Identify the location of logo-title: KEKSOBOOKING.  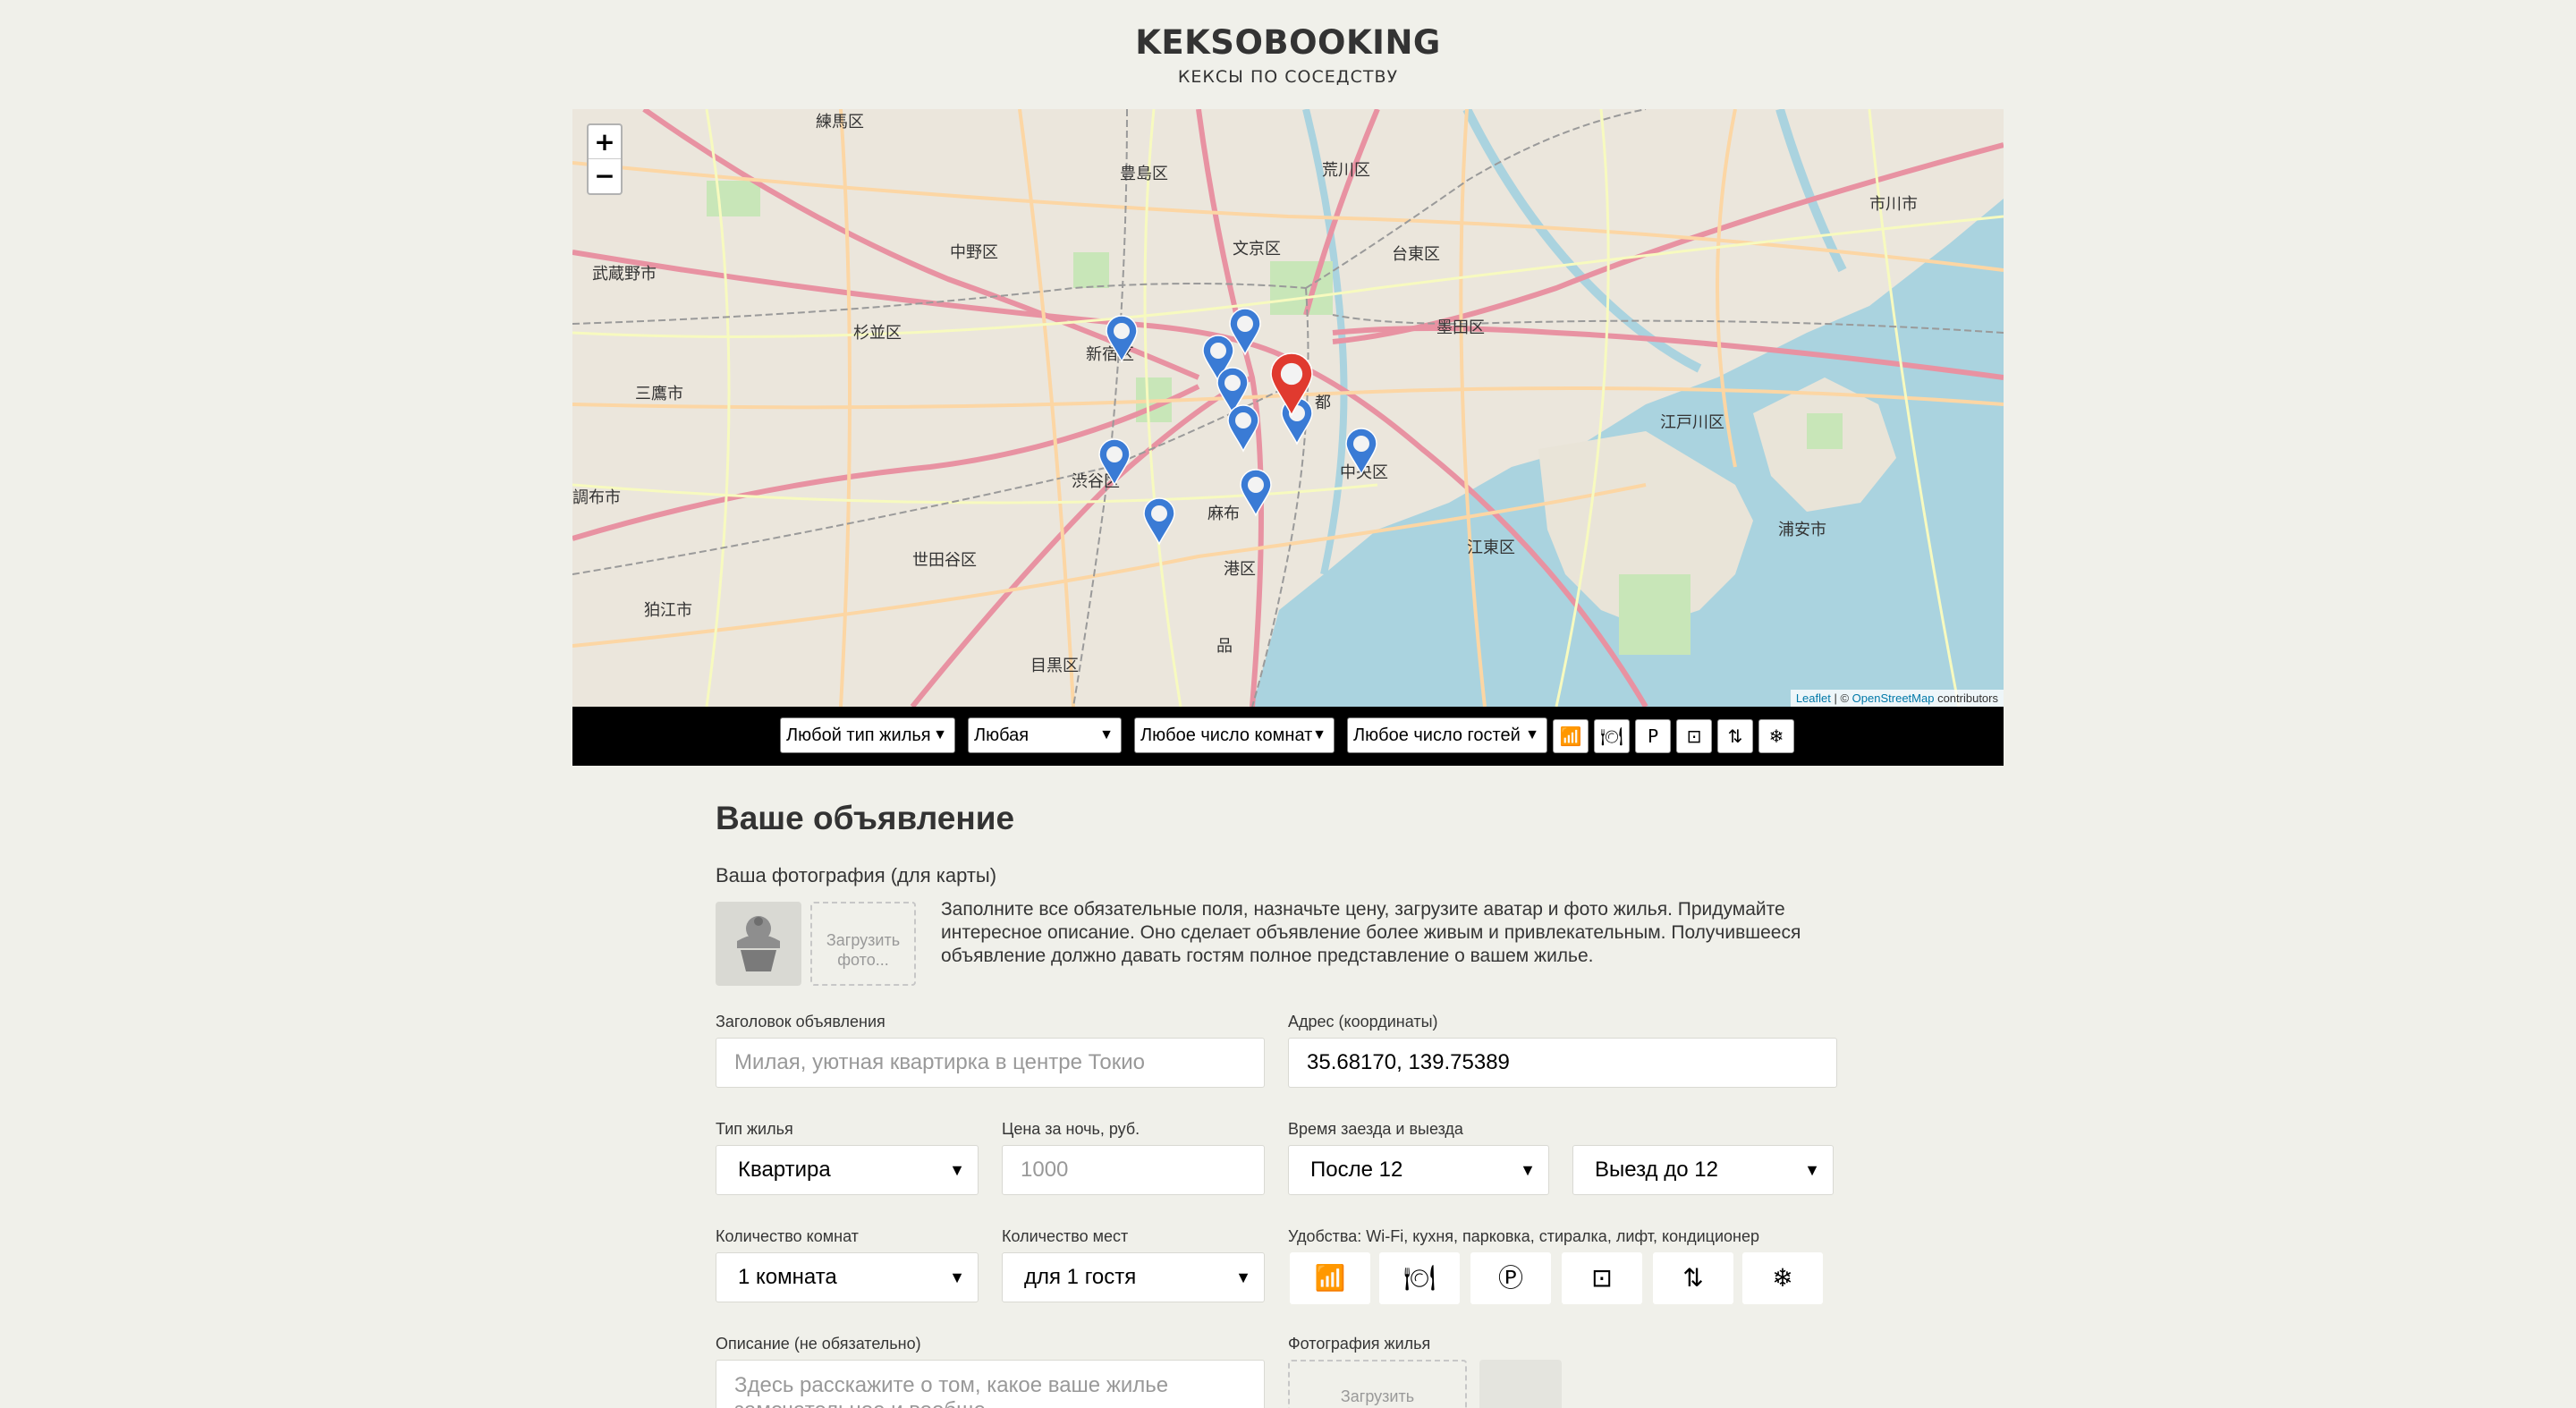
(1288, 42).